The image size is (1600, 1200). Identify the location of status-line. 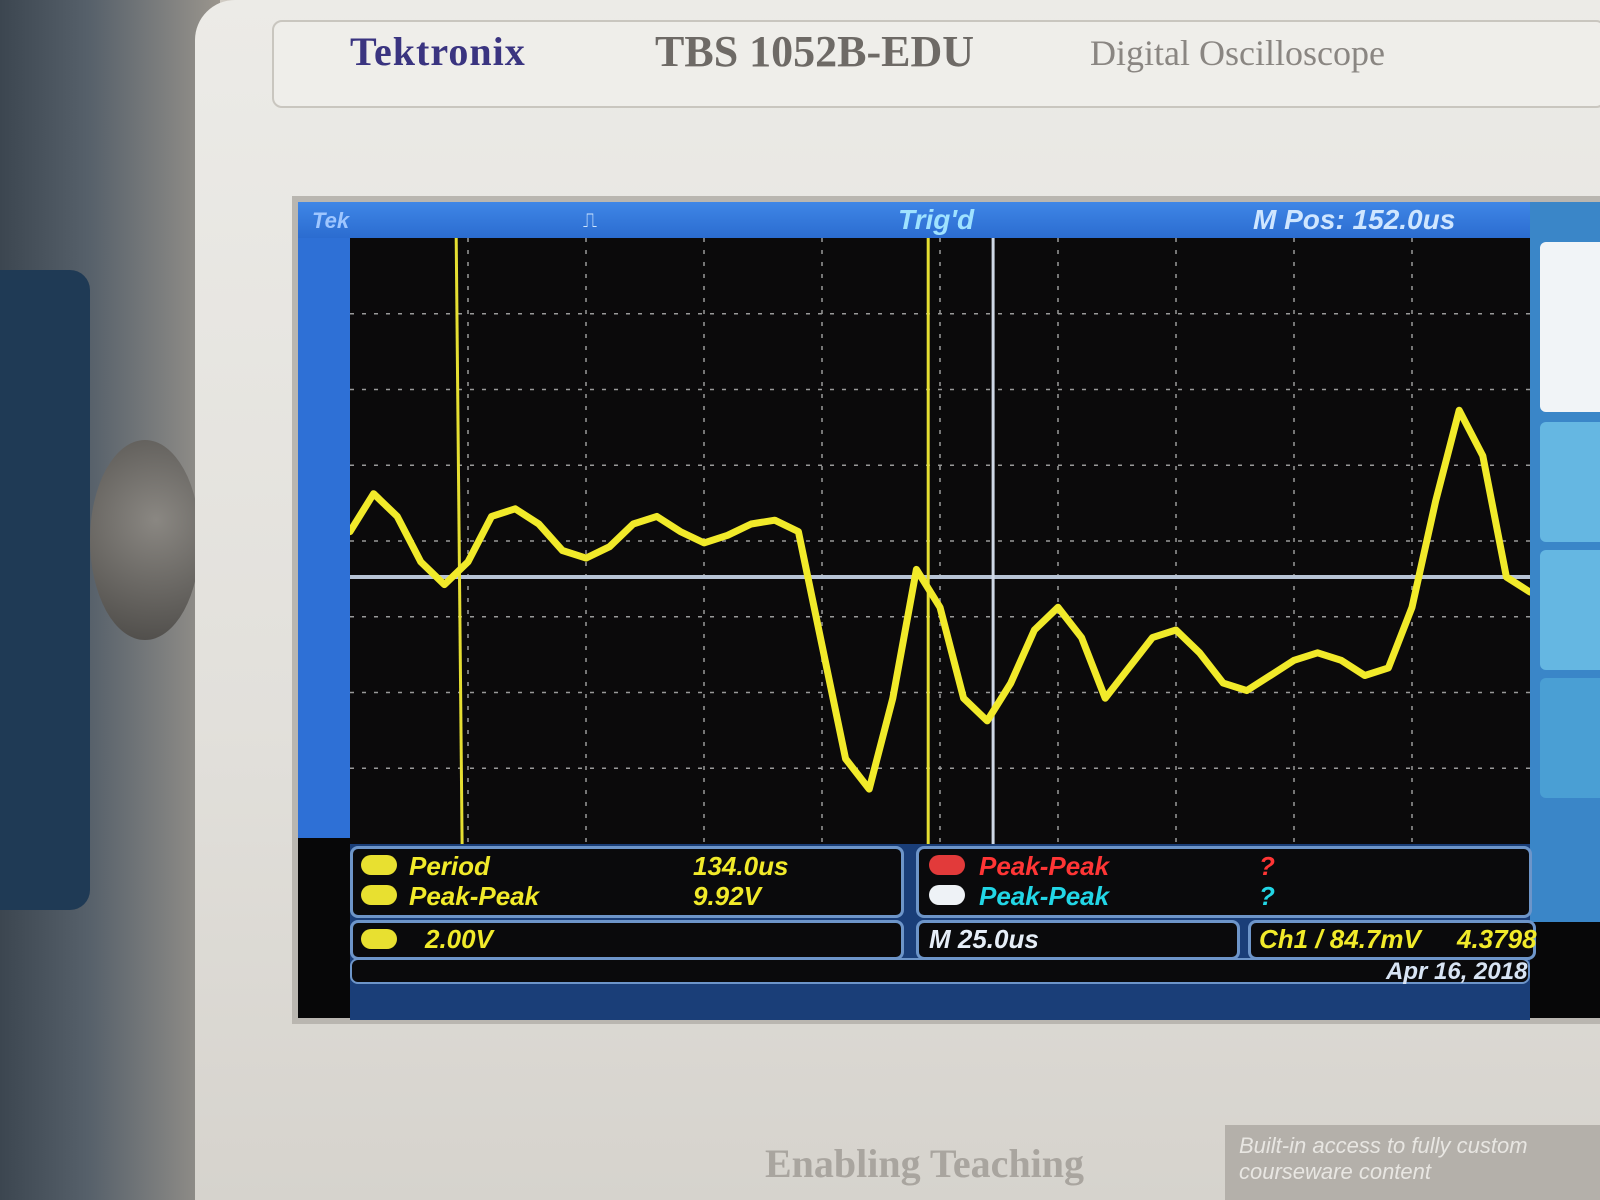
(940, 971).